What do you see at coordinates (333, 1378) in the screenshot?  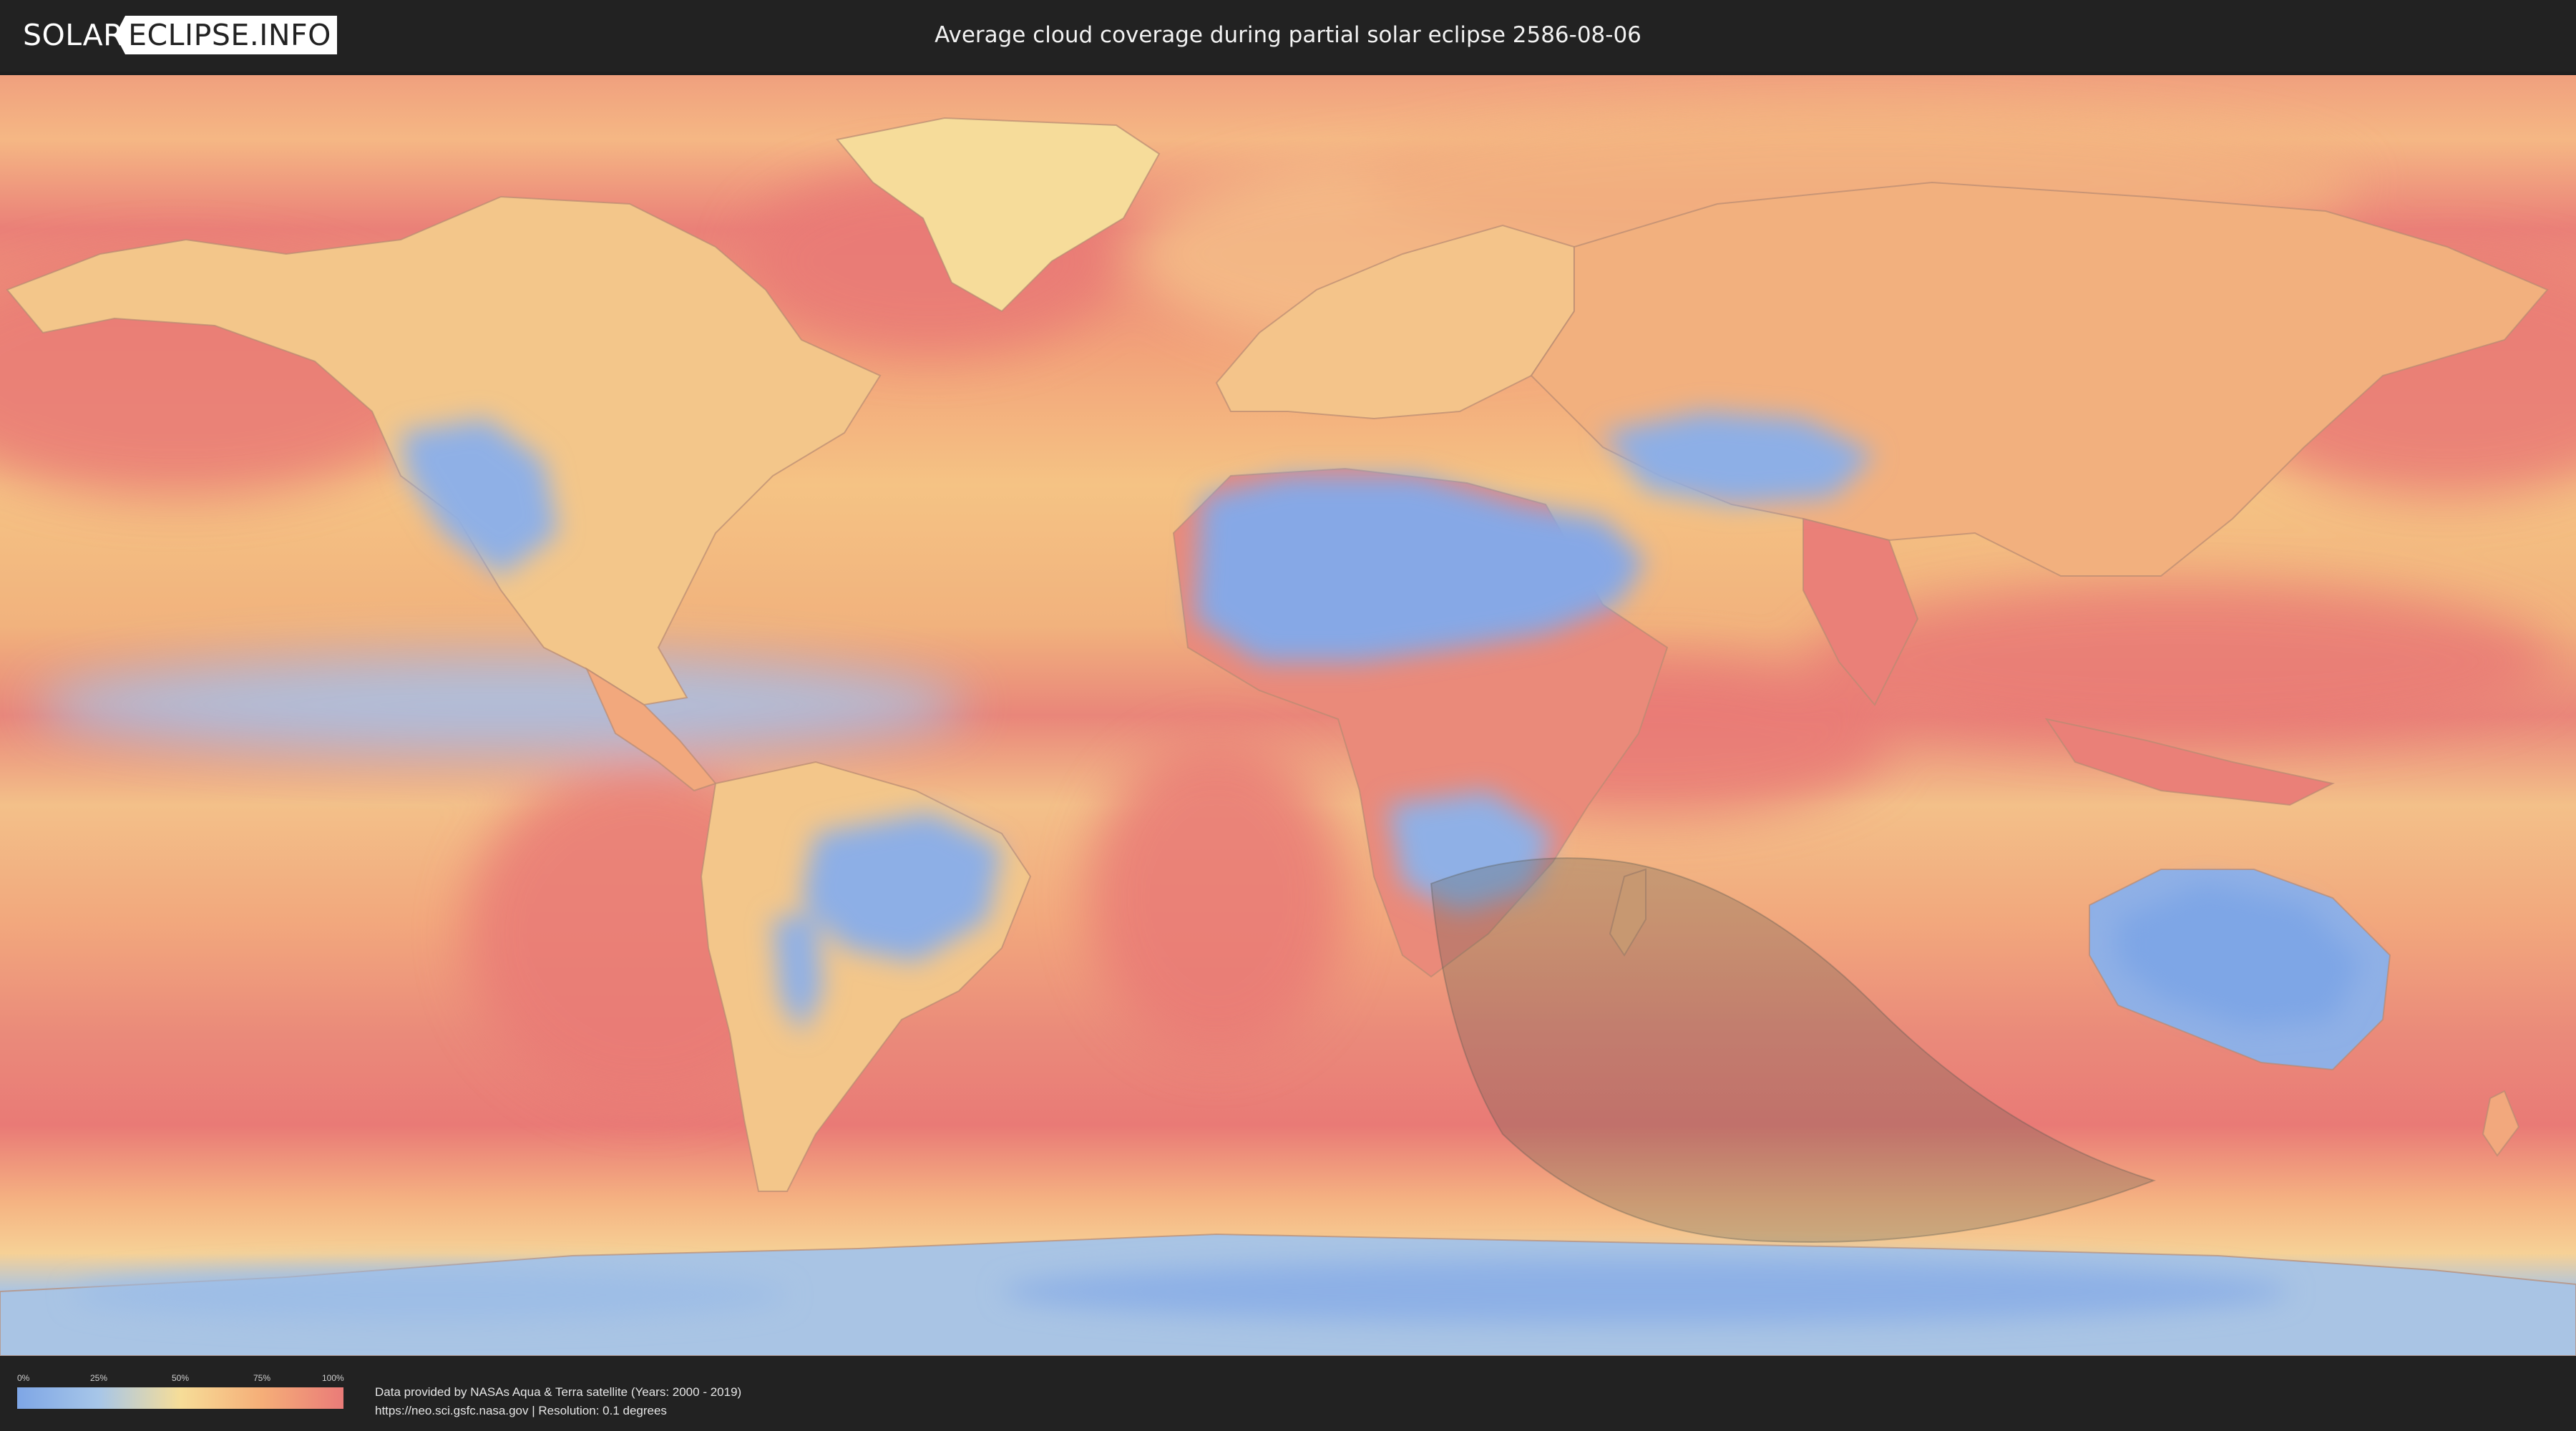 I see `legend-tick-100: 100%` at bounding box center [333, 1378].